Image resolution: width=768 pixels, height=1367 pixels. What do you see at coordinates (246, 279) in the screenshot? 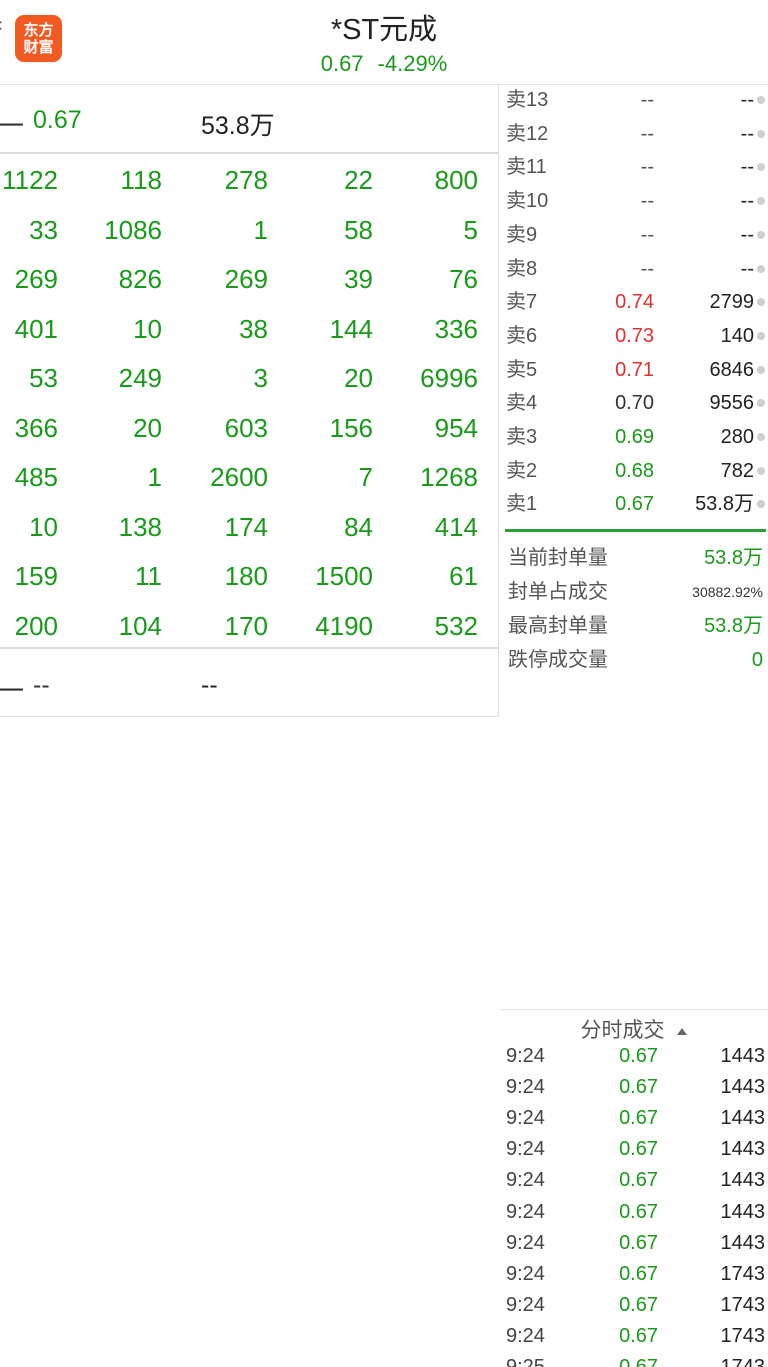
I see `queue-cell: 269` at bounding box center [246, 279].